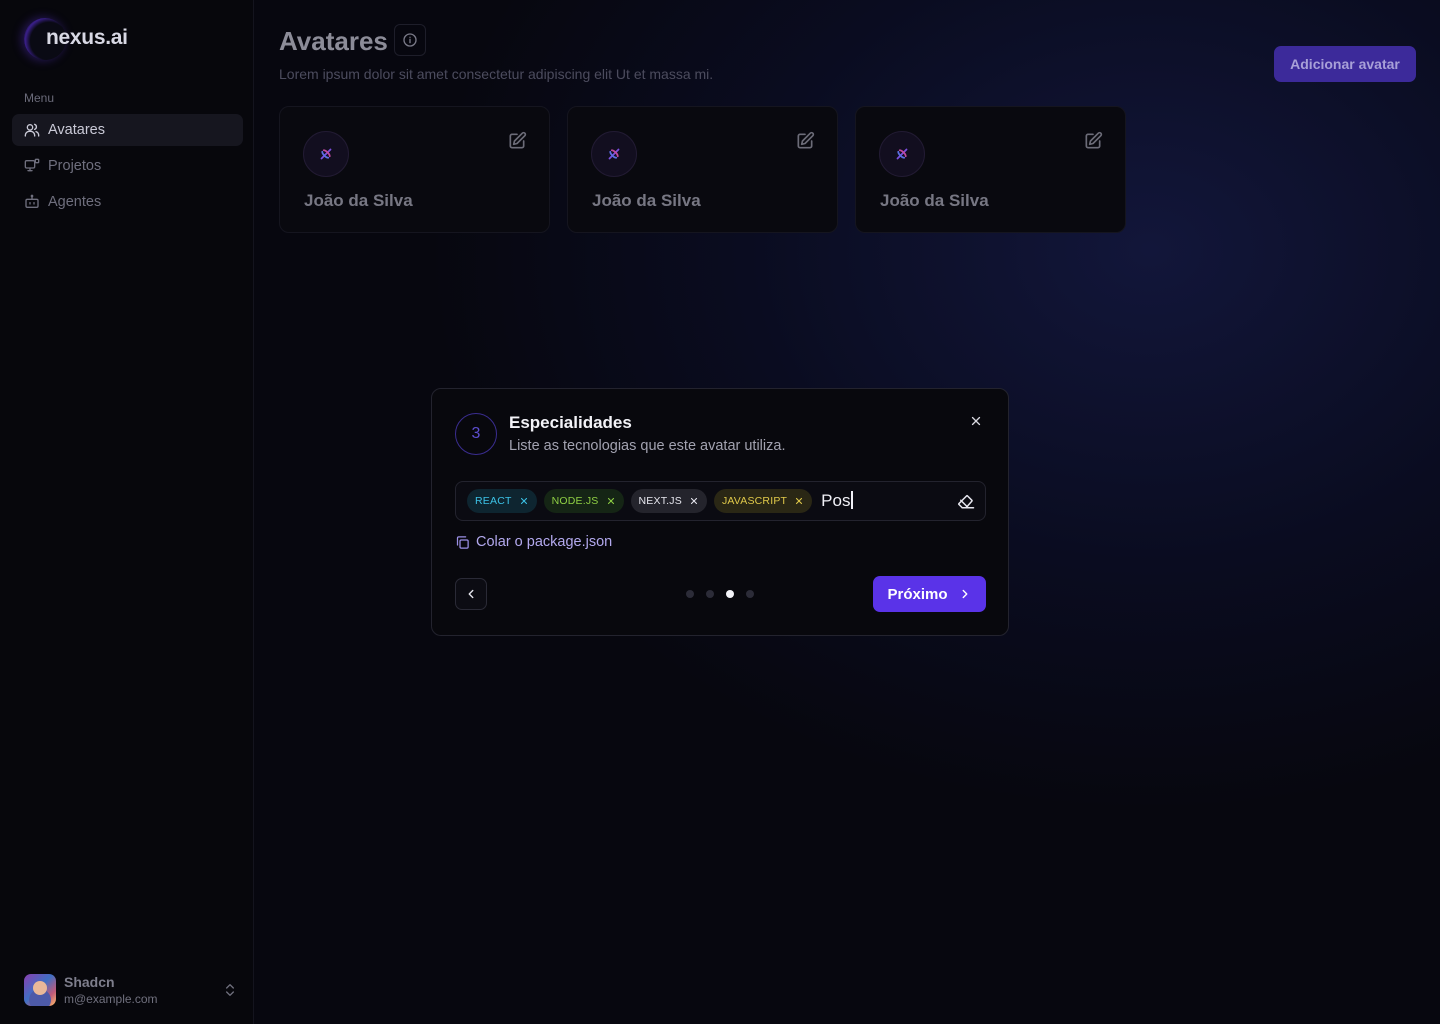 This screenshot has height=1024, width=1440. What do you see at coordinates (660, 501) in the screenshot?
I see `tag-label: NEXT.JS` at bounding box center [660, 501].